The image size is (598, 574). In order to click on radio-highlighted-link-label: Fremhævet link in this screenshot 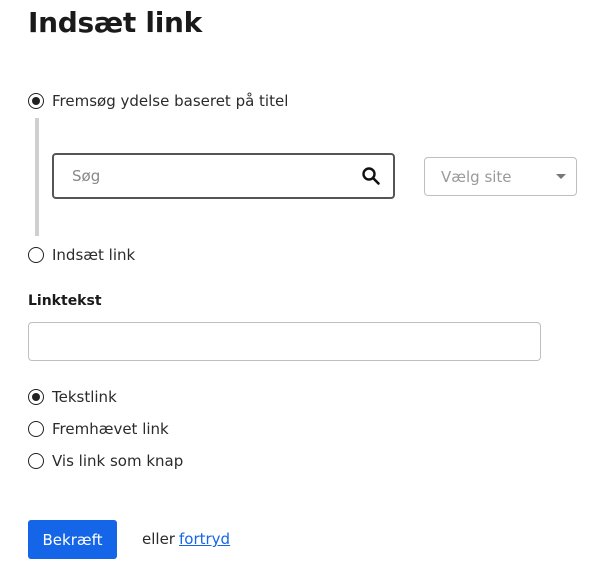, I will do `click(110, 429)`.